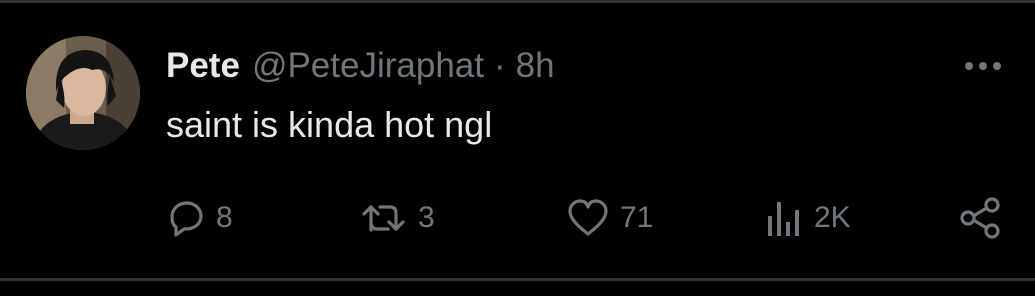 Image resolution: width=1035 pixels, height=296 pixels. I want to click on tweet-text: saint is kinda hot ngl, so click(329, 124).